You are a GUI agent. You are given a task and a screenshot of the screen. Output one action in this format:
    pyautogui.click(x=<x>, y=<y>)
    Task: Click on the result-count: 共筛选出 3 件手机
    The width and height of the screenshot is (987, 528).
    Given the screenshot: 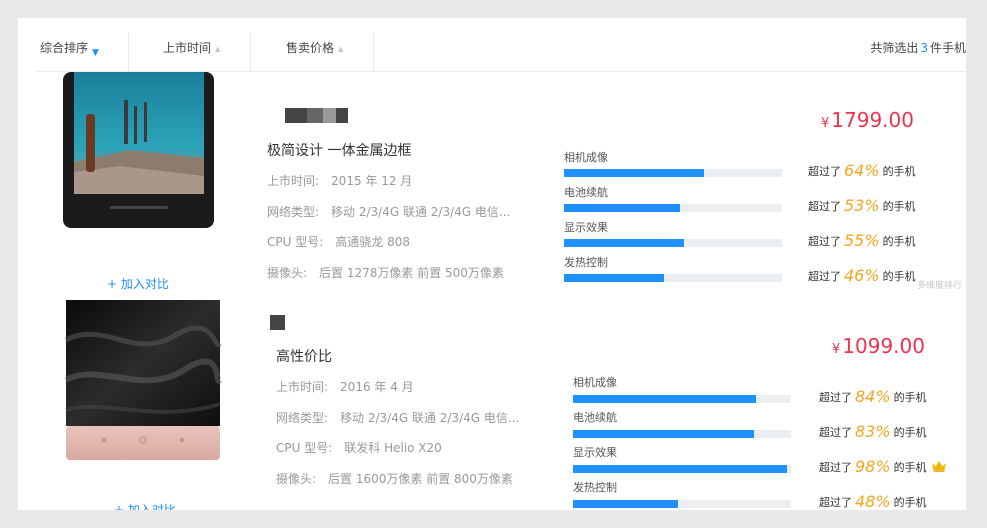 What is the action you would take?
    pyautogui.click(x=918, y=45)
    